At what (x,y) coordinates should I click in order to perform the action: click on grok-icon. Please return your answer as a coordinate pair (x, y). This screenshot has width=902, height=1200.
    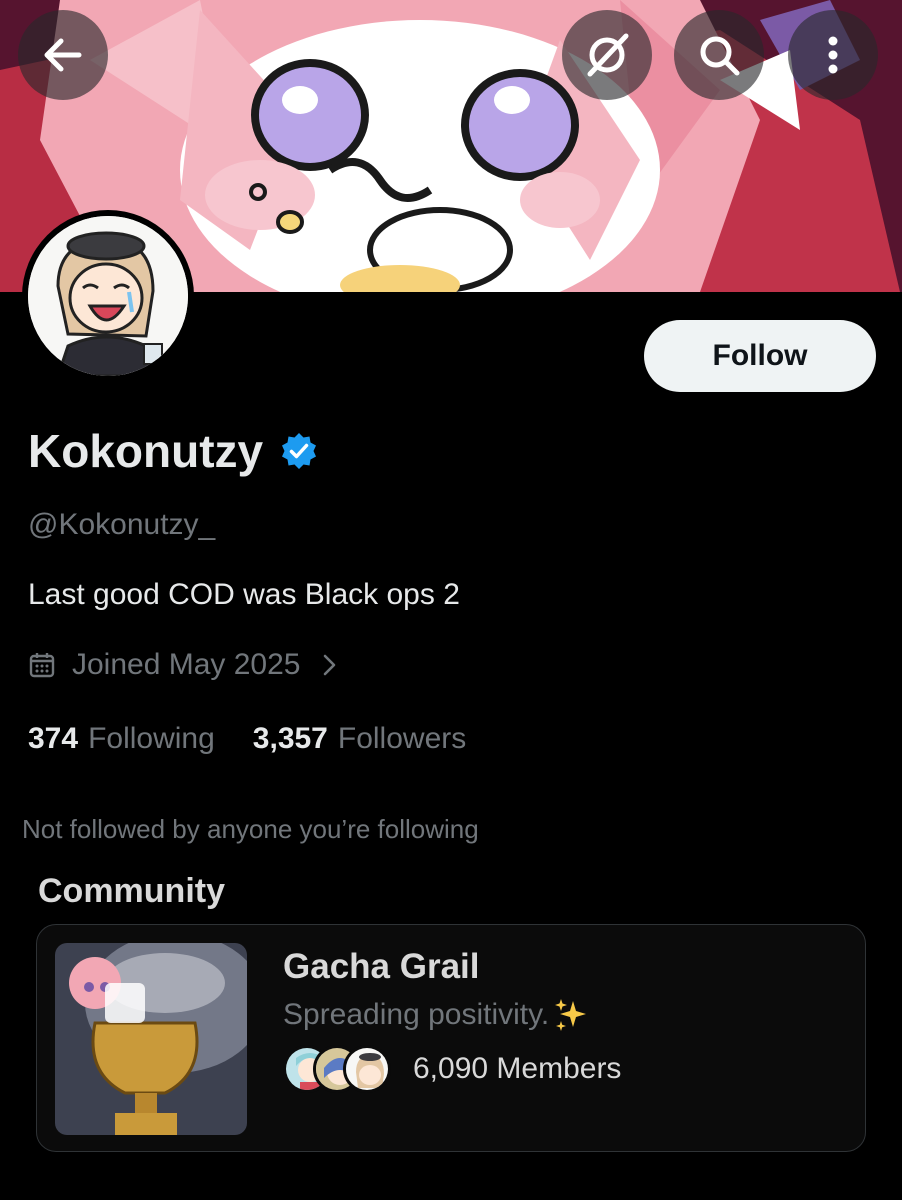
    Looking at the image, I should click on (608, 55).